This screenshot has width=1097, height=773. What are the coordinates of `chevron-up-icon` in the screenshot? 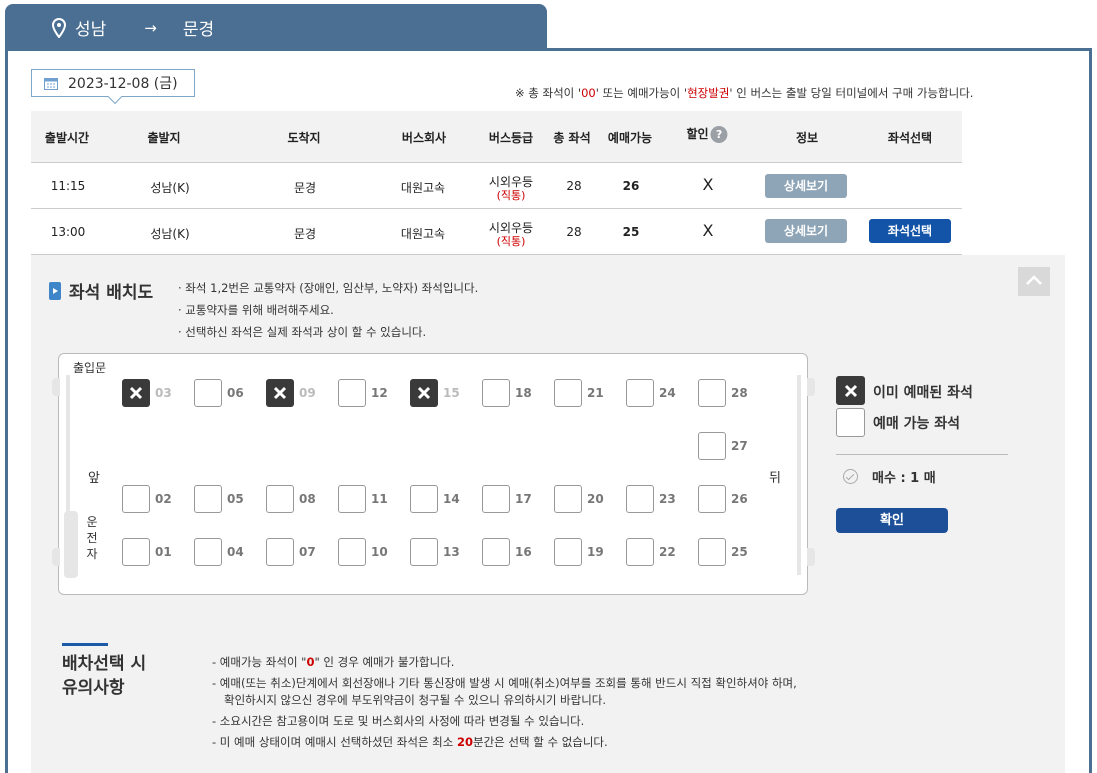 It's located at (1034, 280).